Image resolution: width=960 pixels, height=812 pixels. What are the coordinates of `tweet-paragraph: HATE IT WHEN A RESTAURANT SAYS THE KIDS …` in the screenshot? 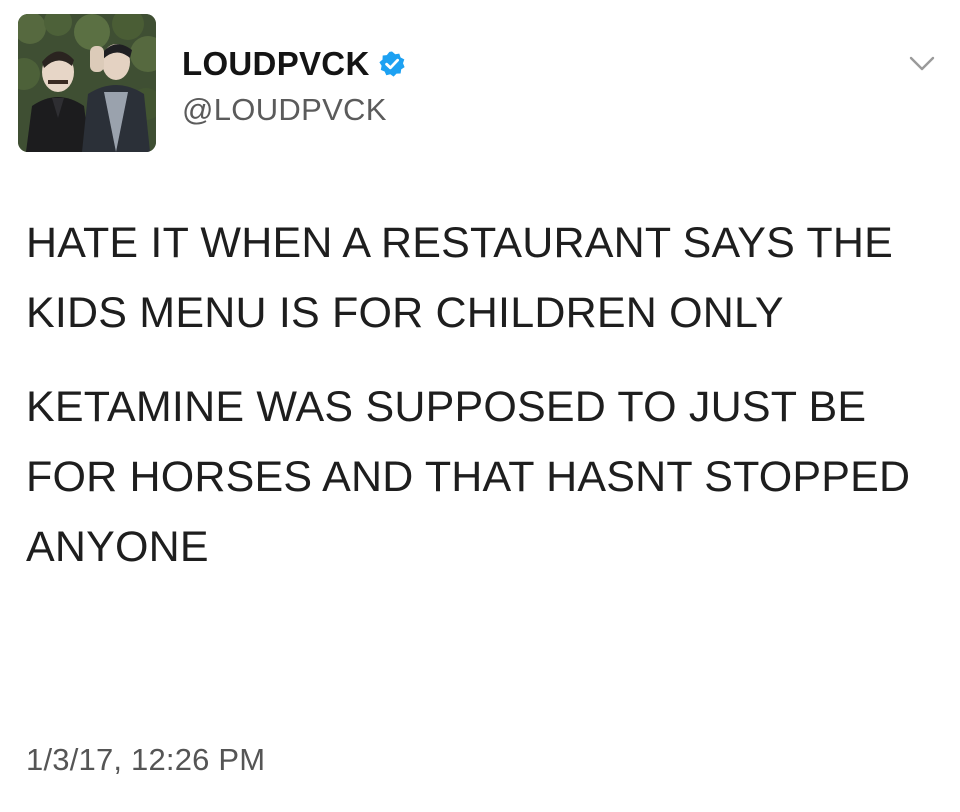 It's located at (459, 278).